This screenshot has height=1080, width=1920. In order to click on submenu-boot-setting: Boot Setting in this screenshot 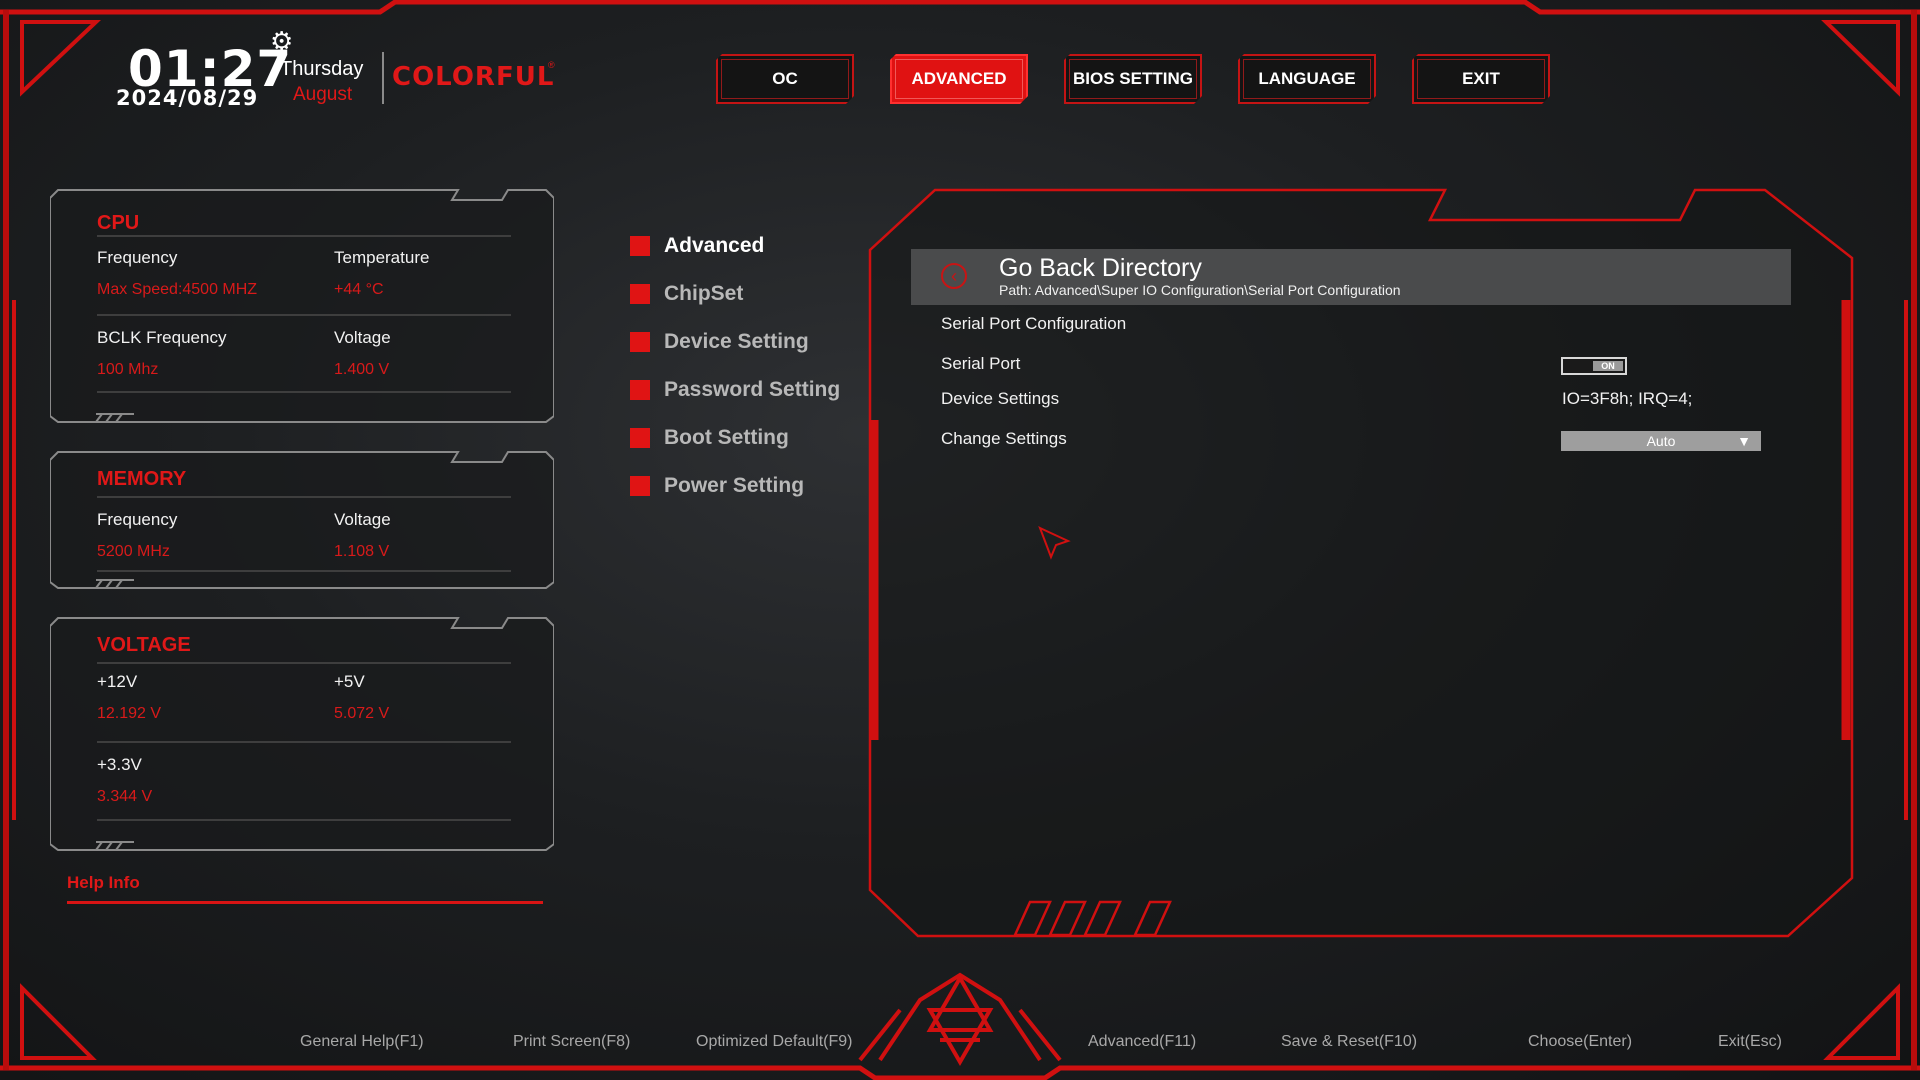, I will do `click(709, 438)`.